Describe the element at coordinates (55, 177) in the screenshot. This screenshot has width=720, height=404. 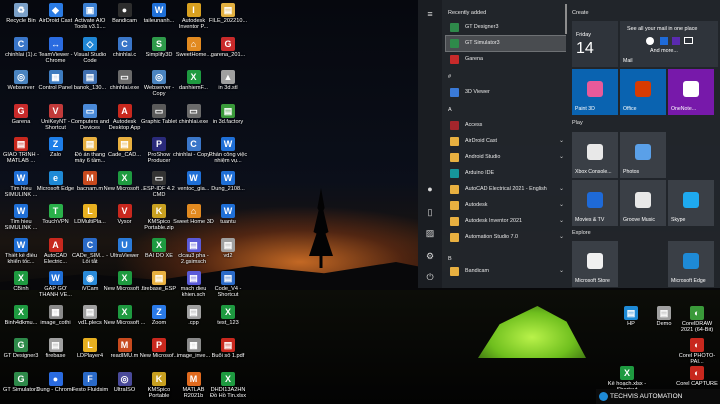
I see `desktop-icon-image: e` at that location.